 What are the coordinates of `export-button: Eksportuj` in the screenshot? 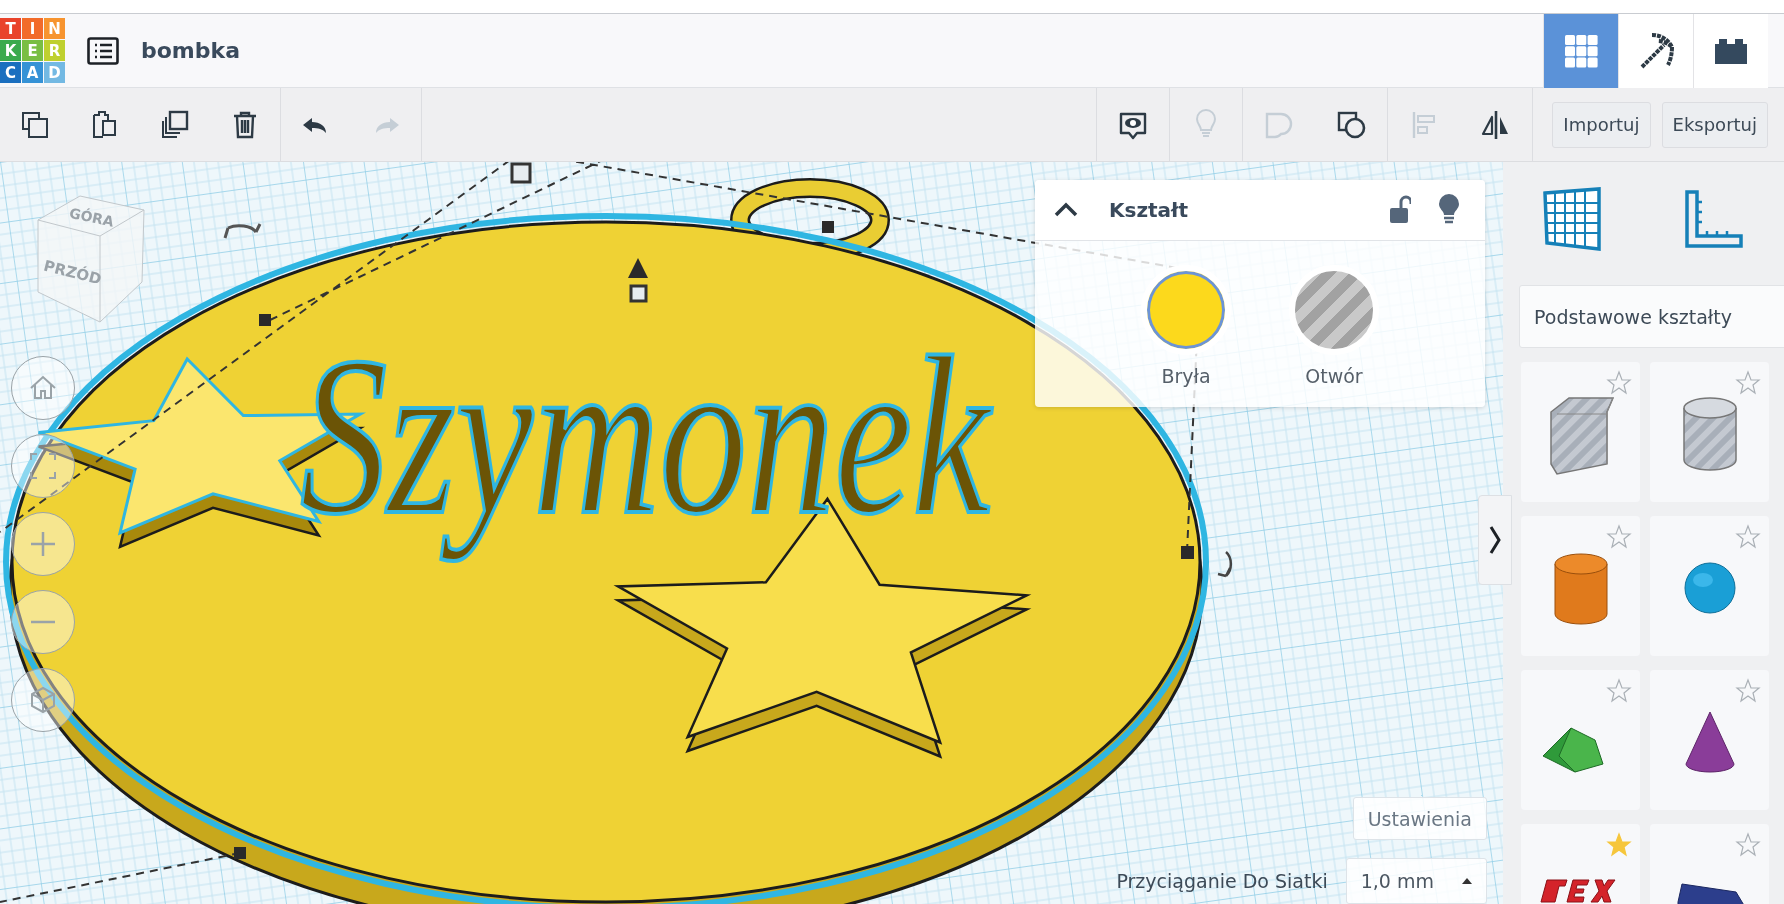 It's located at (1714, 124).